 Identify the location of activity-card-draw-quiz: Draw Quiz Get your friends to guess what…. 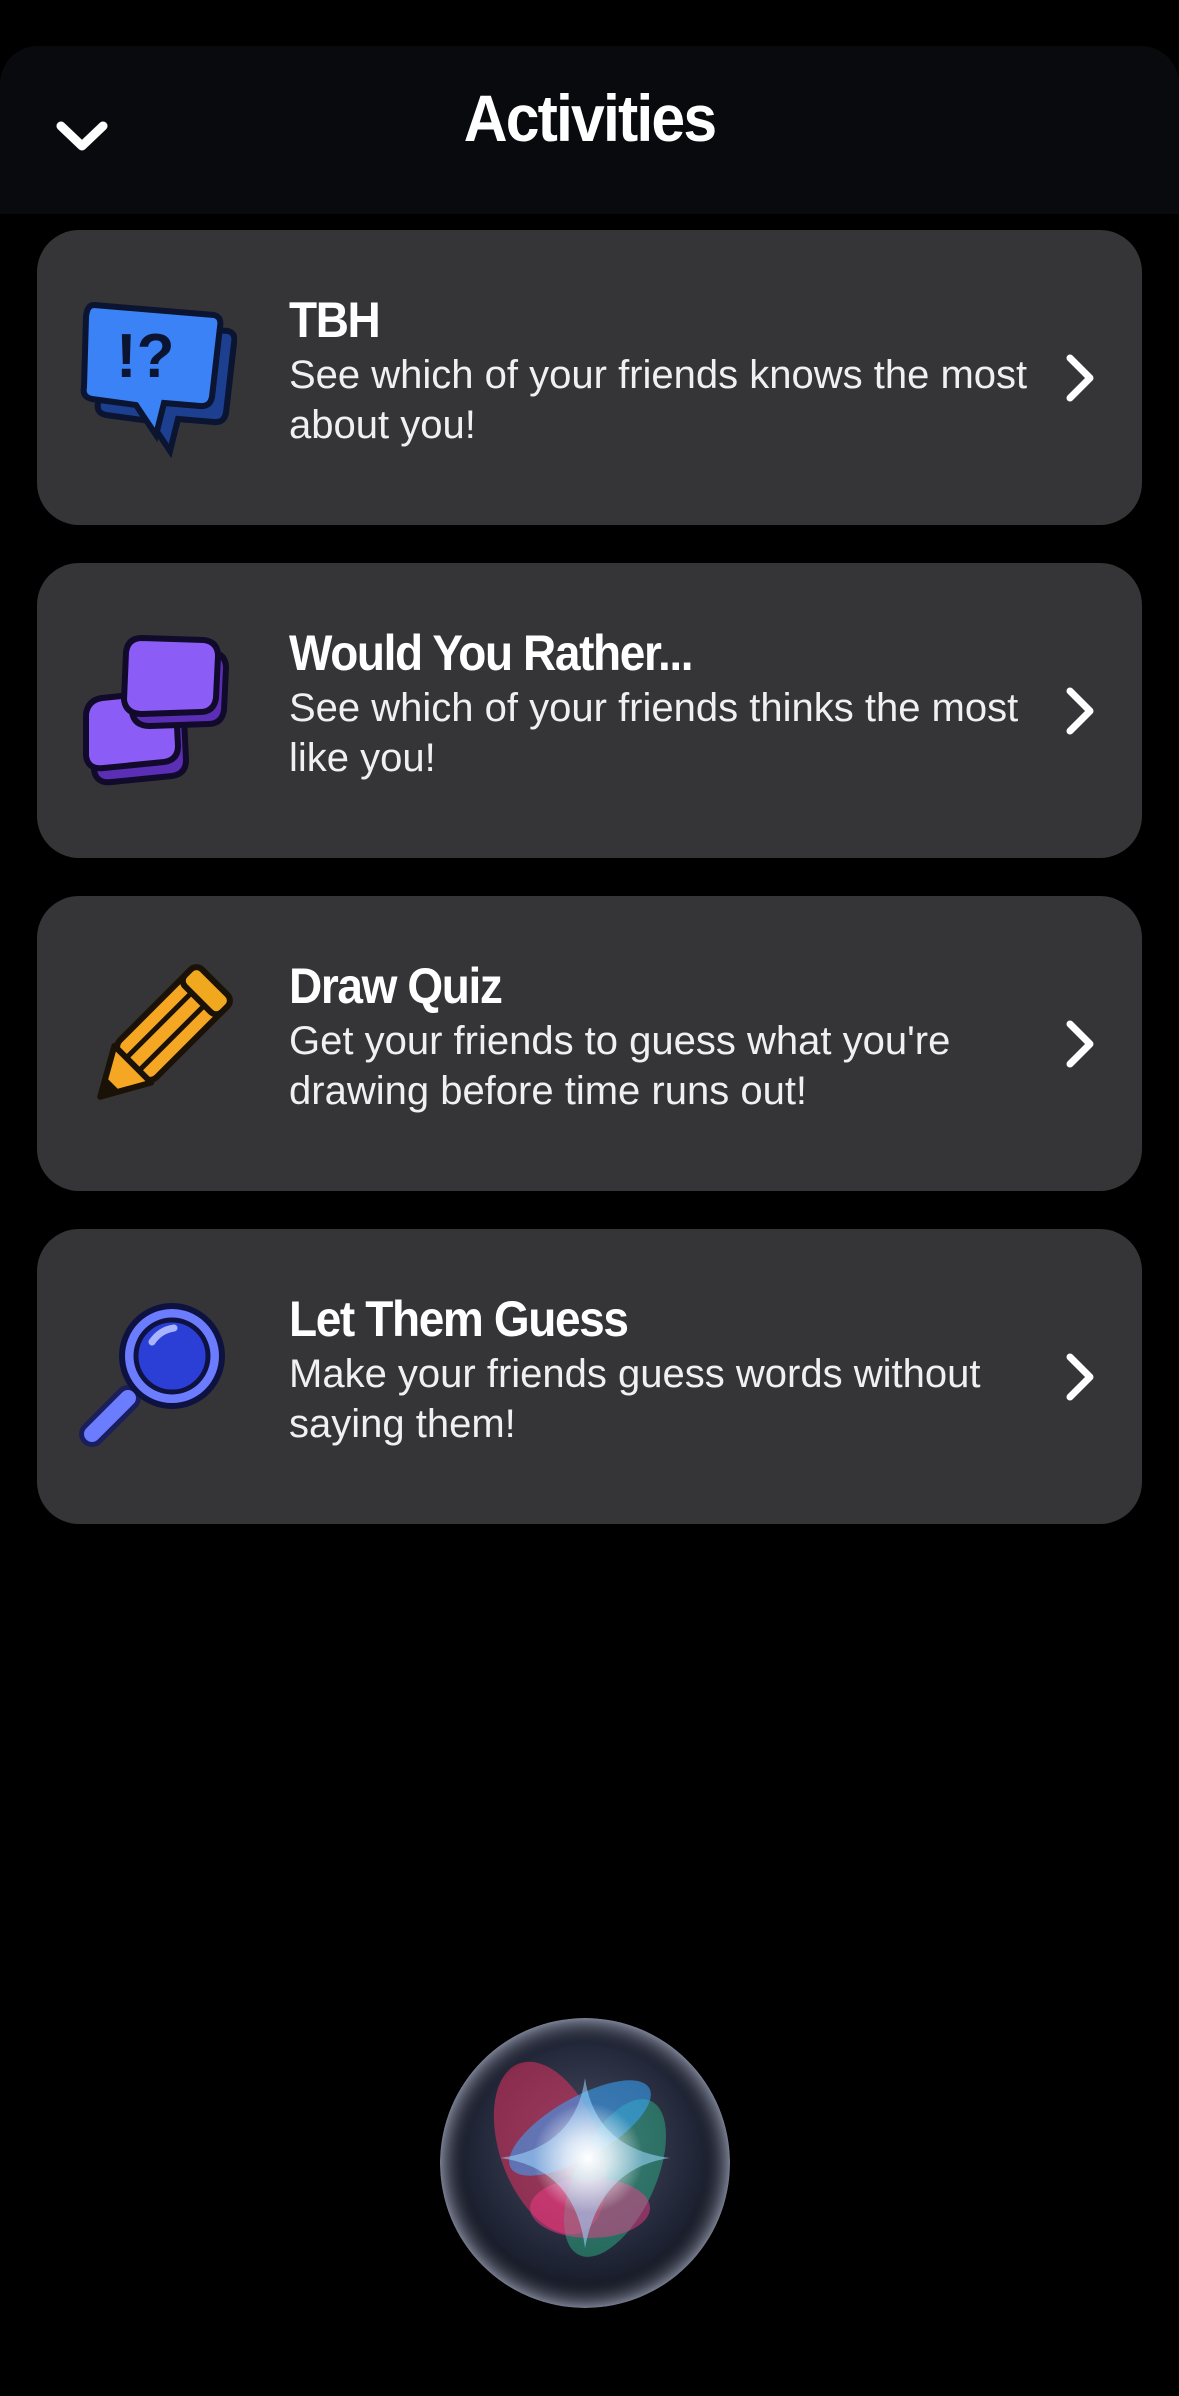
(589, 1043).